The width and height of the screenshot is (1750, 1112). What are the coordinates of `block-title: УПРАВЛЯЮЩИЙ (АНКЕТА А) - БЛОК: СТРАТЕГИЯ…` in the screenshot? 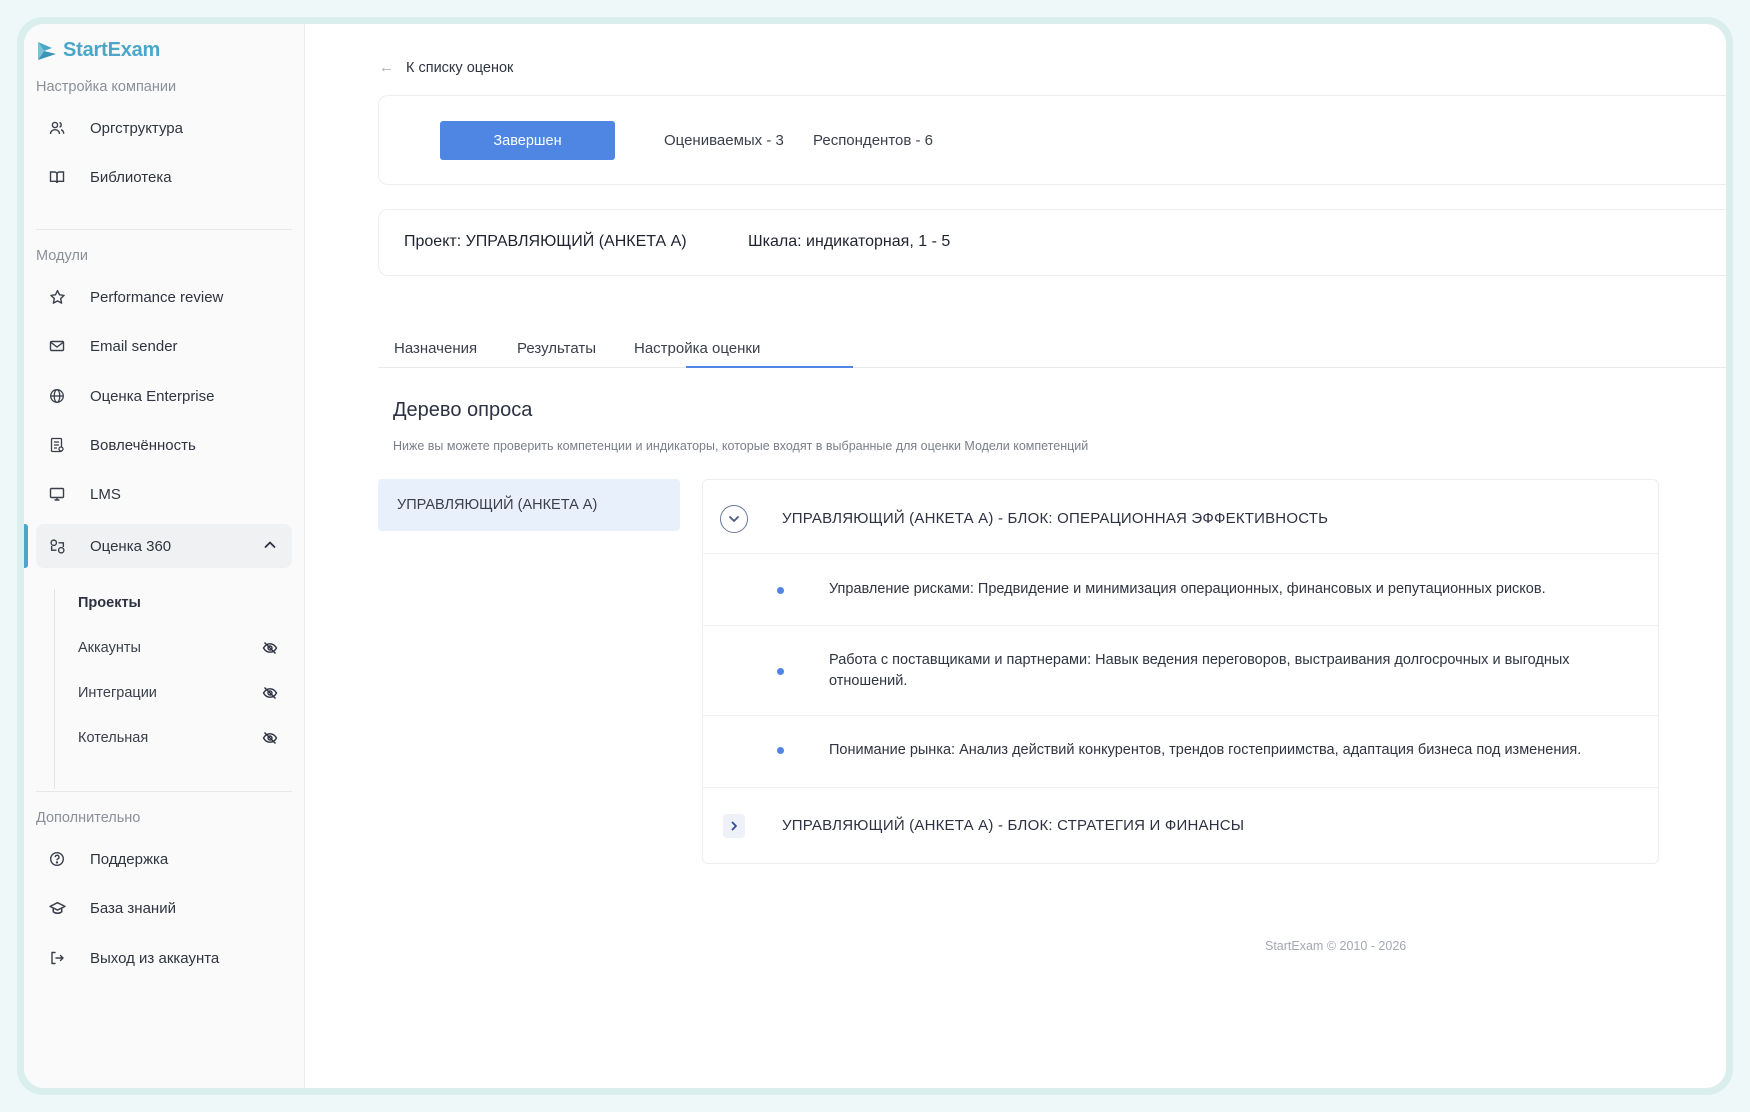 It's located at (1013, 825).